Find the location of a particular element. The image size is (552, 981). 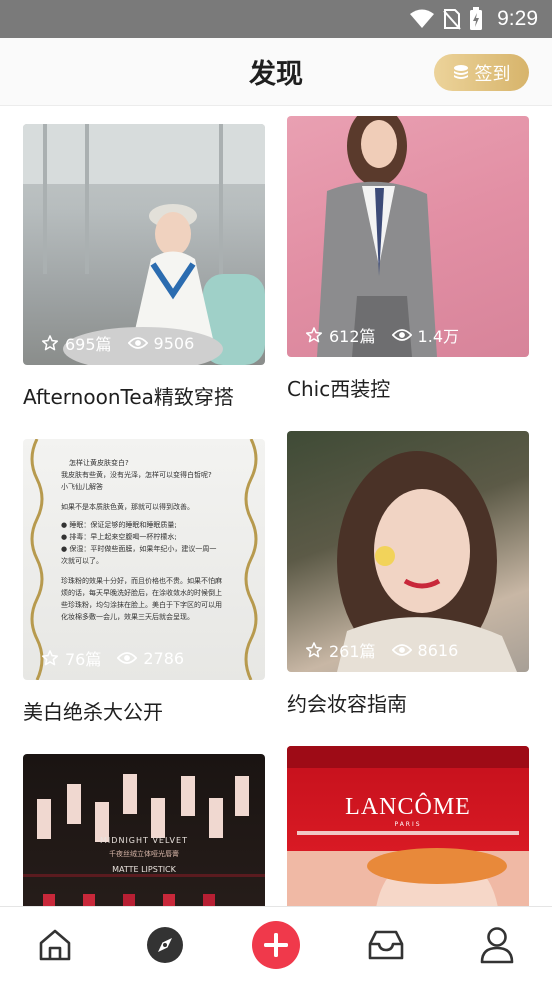

topic-cover-image: 612篇 1.4万 is located at coordinates (408, 236).